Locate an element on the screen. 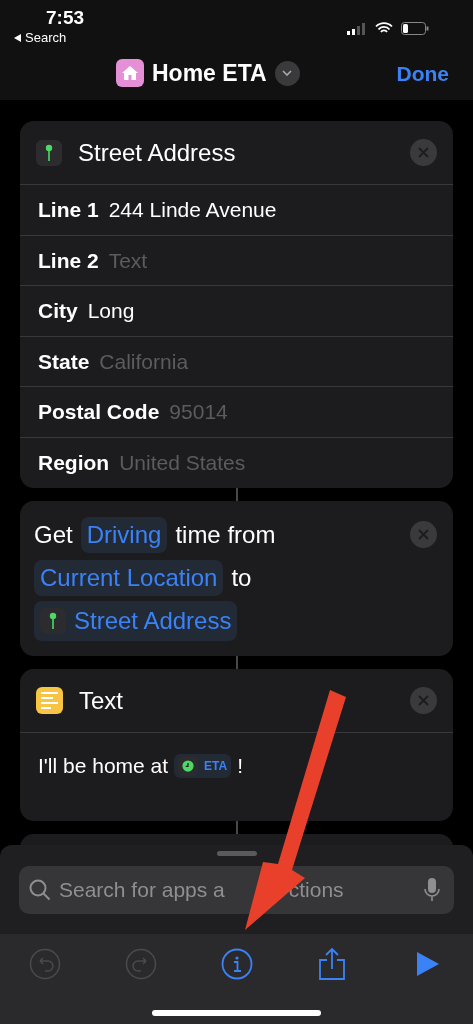  share-icon is located at coordinates (332, 964).